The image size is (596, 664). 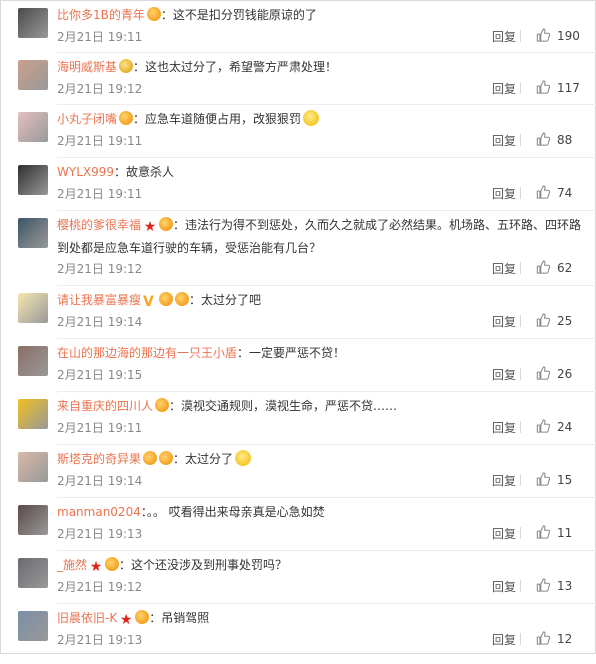 I want to click on comment-body: ：故意杀人, so click(x=144, y=172).